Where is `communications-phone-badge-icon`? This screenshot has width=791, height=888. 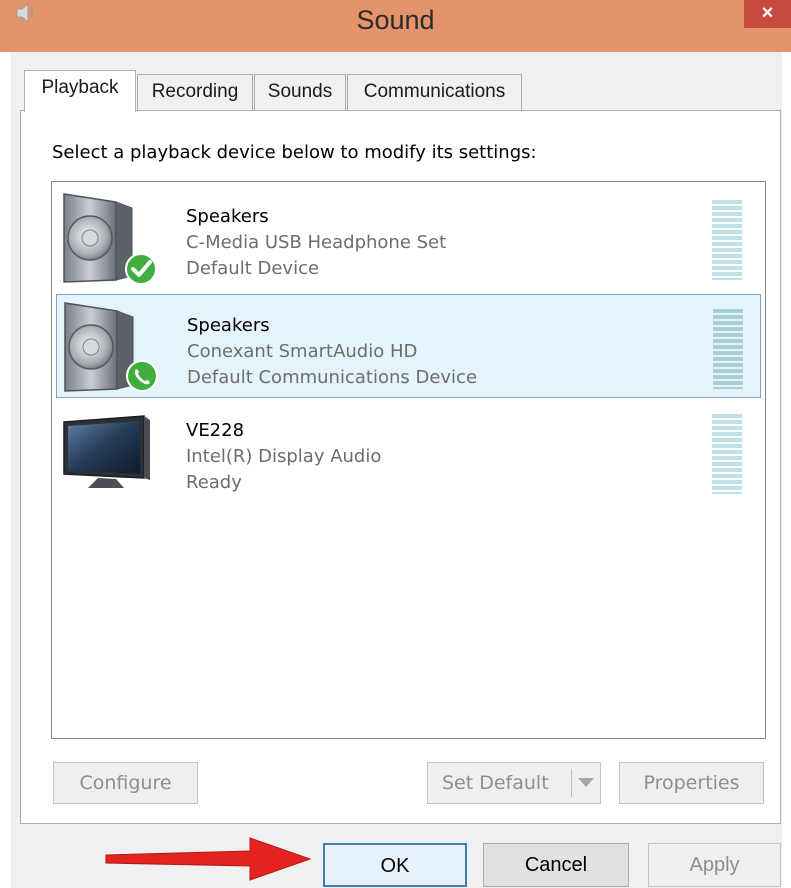
communications-phone-badge-icon is located at coordinates (142, 376).